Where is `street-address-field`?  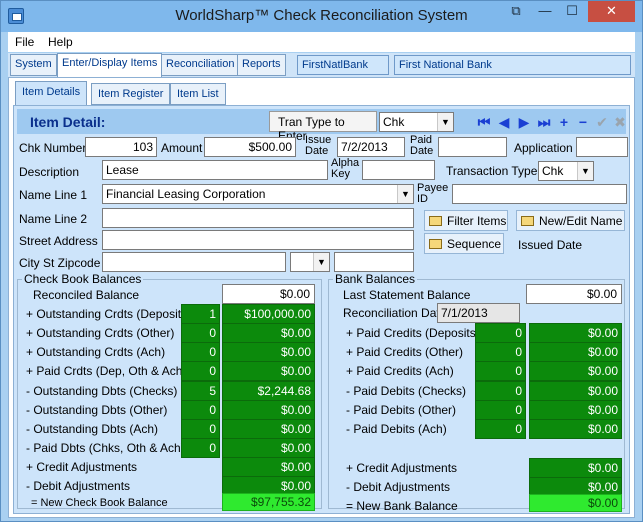 street-address-field is located at coordinates (258, 240).